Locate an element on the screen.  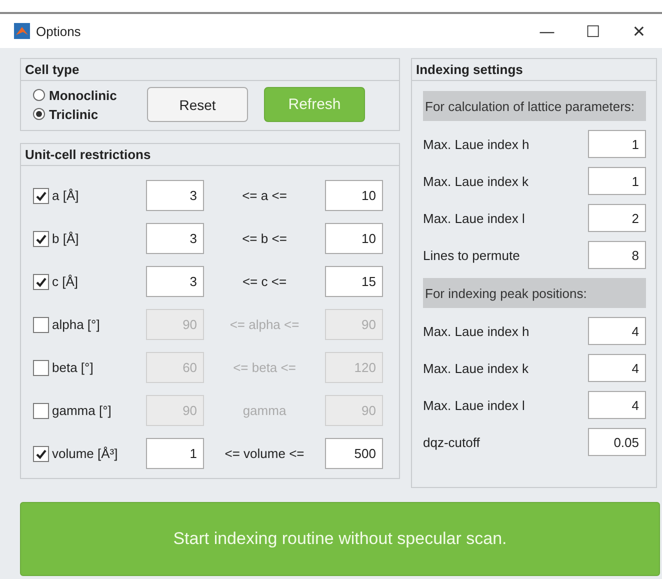
app-logo-icon is located at coordinates (22, 31).